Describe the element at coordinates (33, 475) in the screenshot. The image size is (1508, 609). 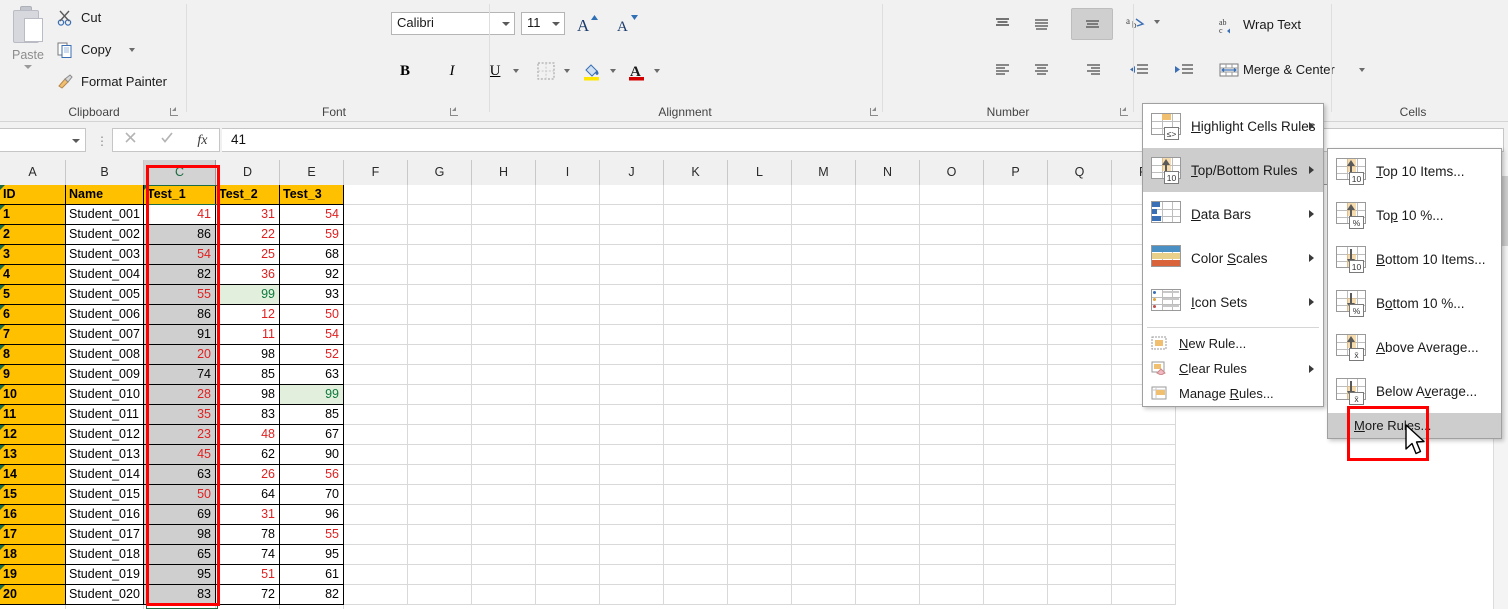
I see `cell-id: 14` at that location.